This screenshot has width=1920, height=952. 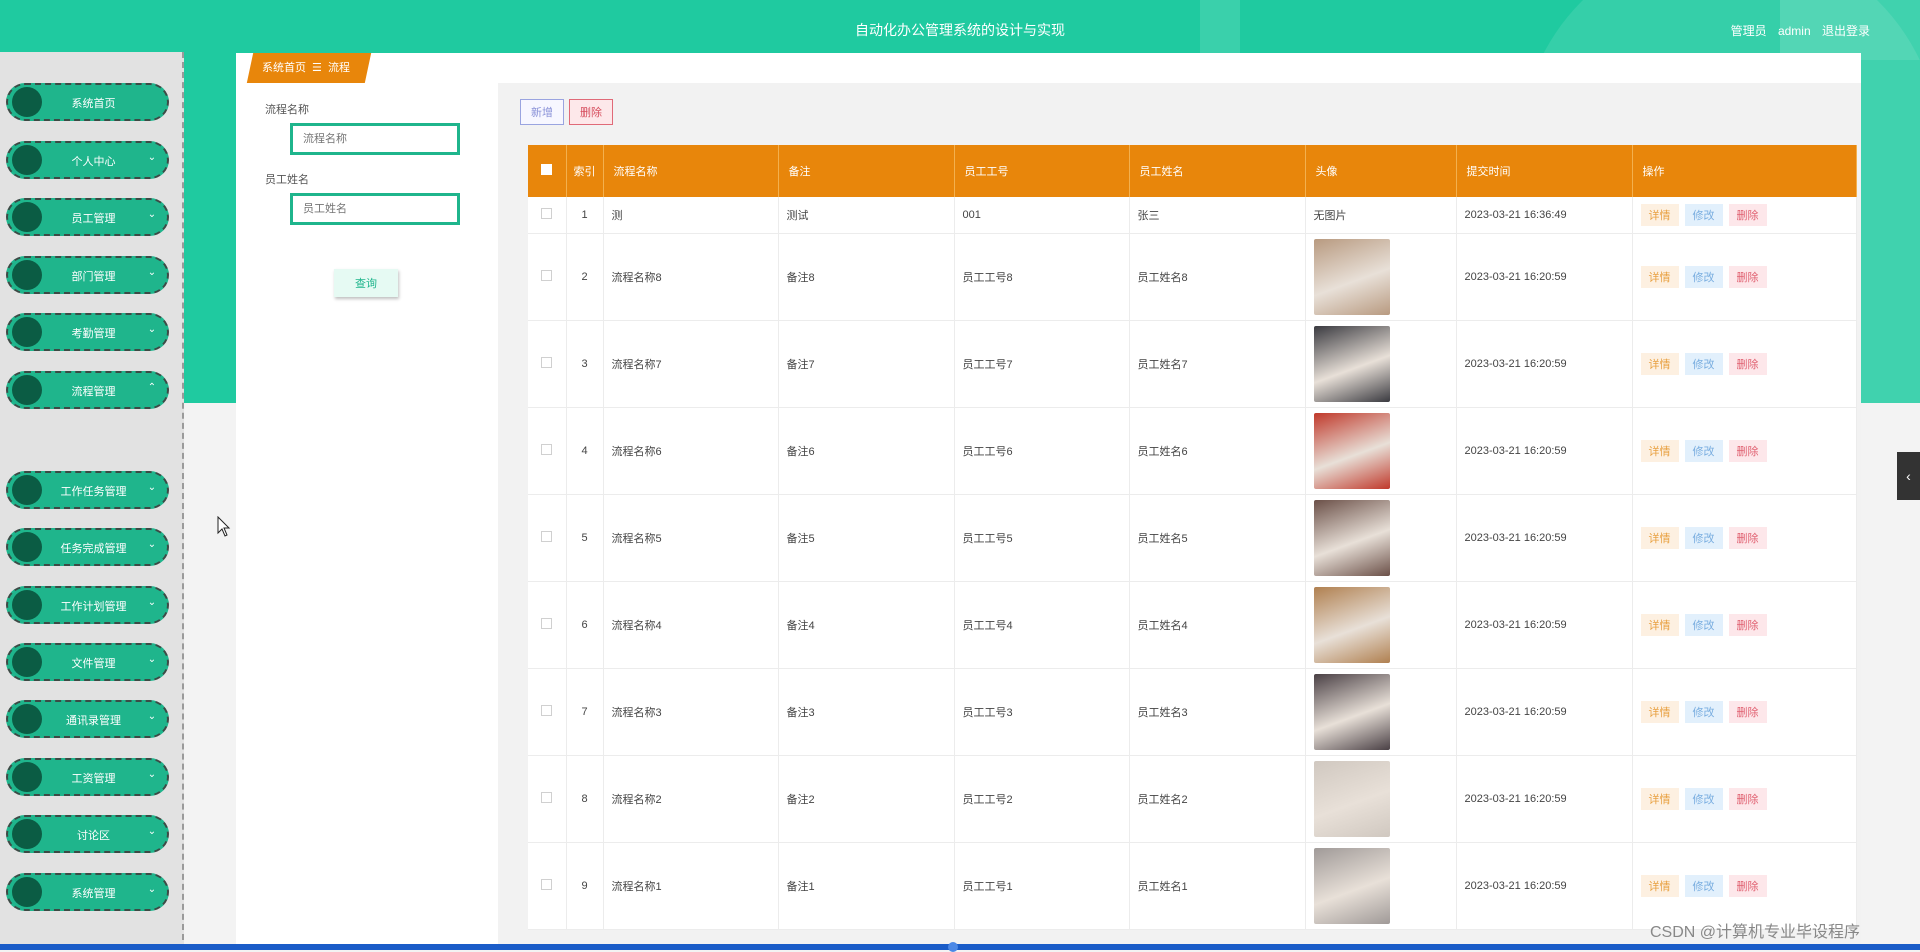 What do you see at coordinates (375, 209) in the screenshot?
I see `employee-name-input` at bounding box center [375, 209].